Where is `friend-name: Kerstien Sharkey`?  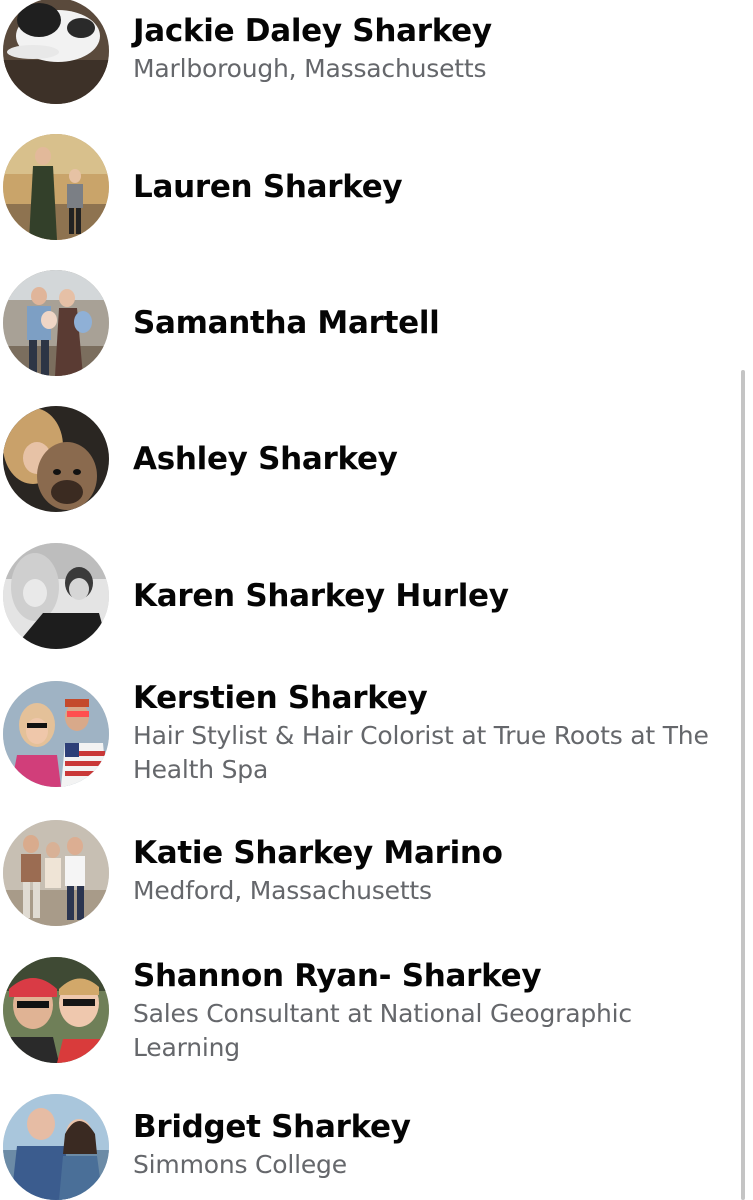
friend-name: Kerstien Sharkey is located at coordinates (433, 698).